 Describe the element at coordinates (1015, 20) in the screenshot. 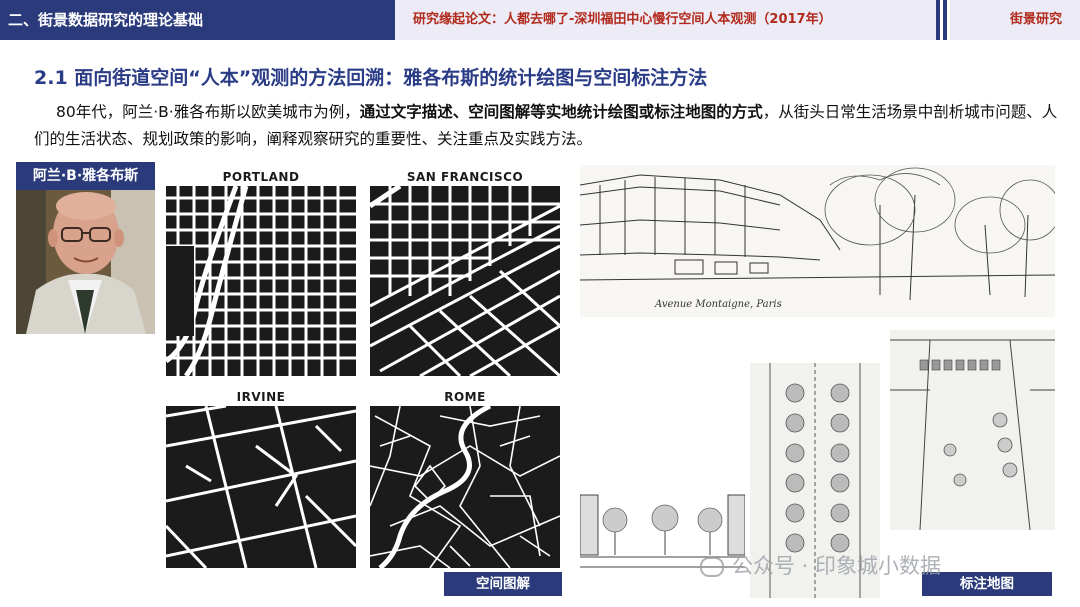

I see `header-tag: 街景研究` at that location.